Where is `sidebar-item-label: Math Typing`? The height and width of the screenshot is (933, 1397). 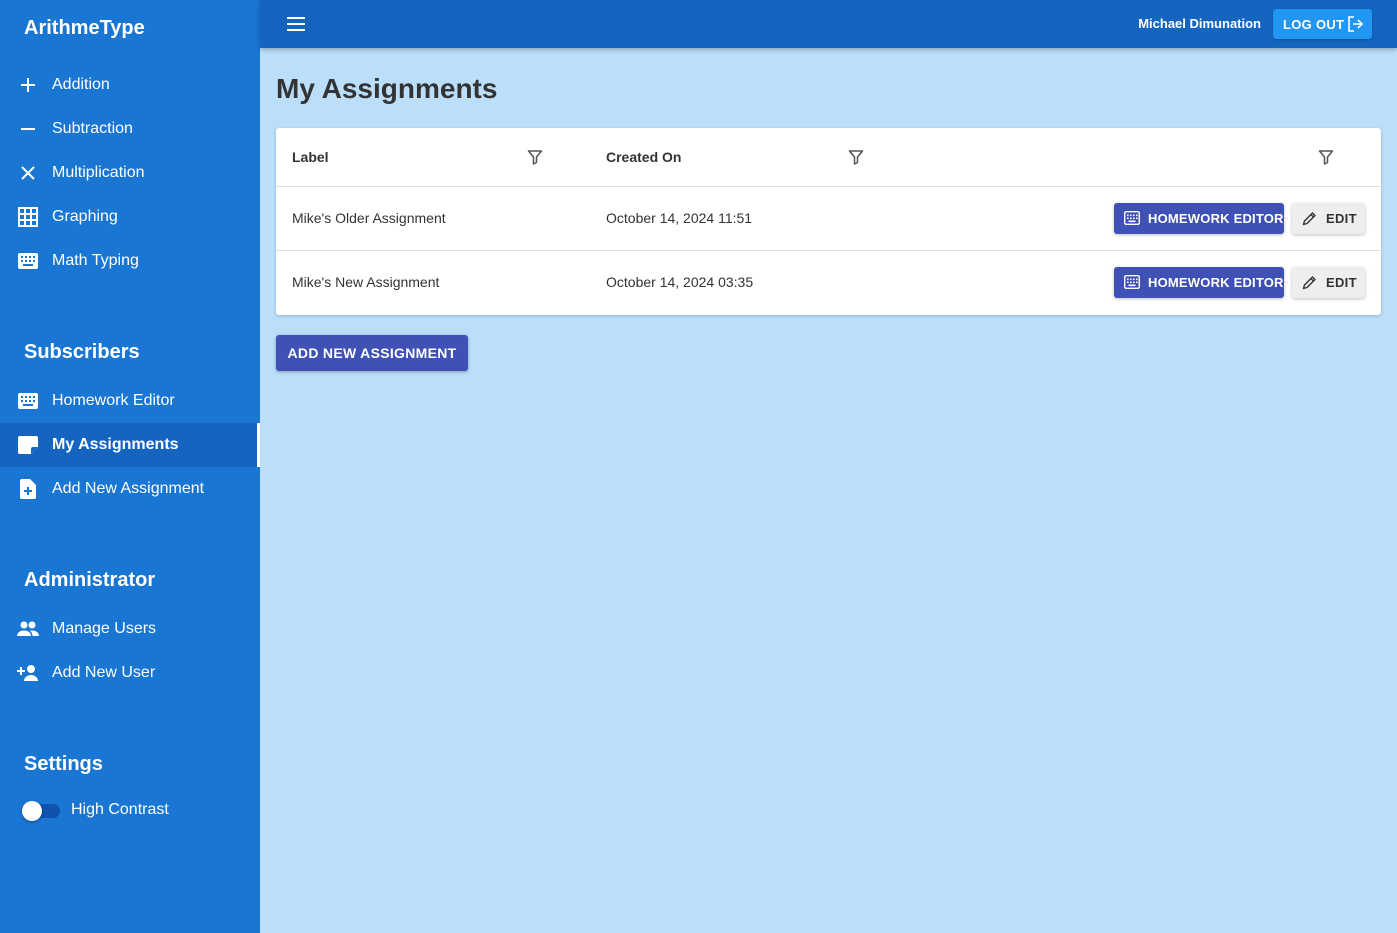
sidebar-item-label: Math Typing is located at coordinates (95, 260).